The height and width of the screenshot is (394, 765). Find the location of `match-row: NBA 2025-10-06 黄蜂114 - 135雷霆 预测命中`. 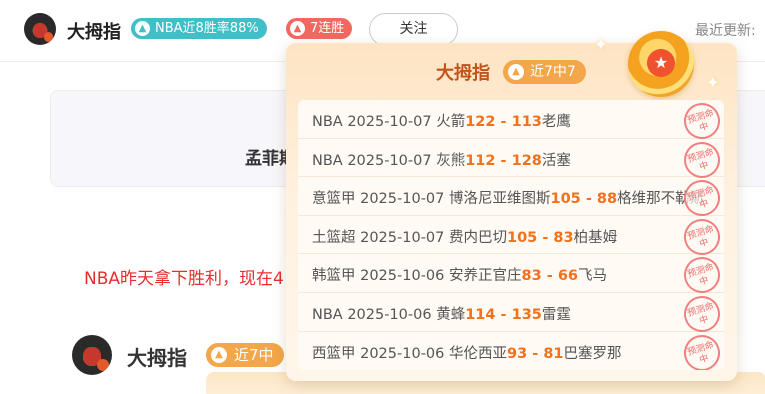

match-row: NBA 2025-10-06 黄蜂114 - 135雷霆 预测命中 is located at coordinates (511, 314).